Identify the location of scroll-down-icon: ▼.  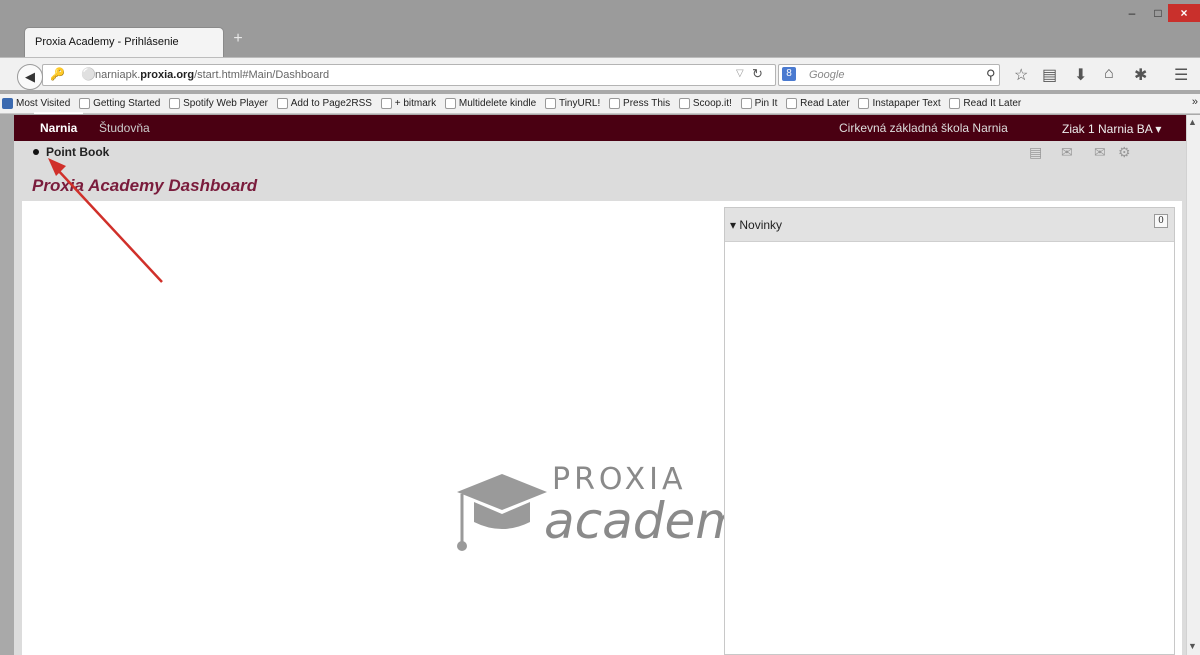
(1192, 646).